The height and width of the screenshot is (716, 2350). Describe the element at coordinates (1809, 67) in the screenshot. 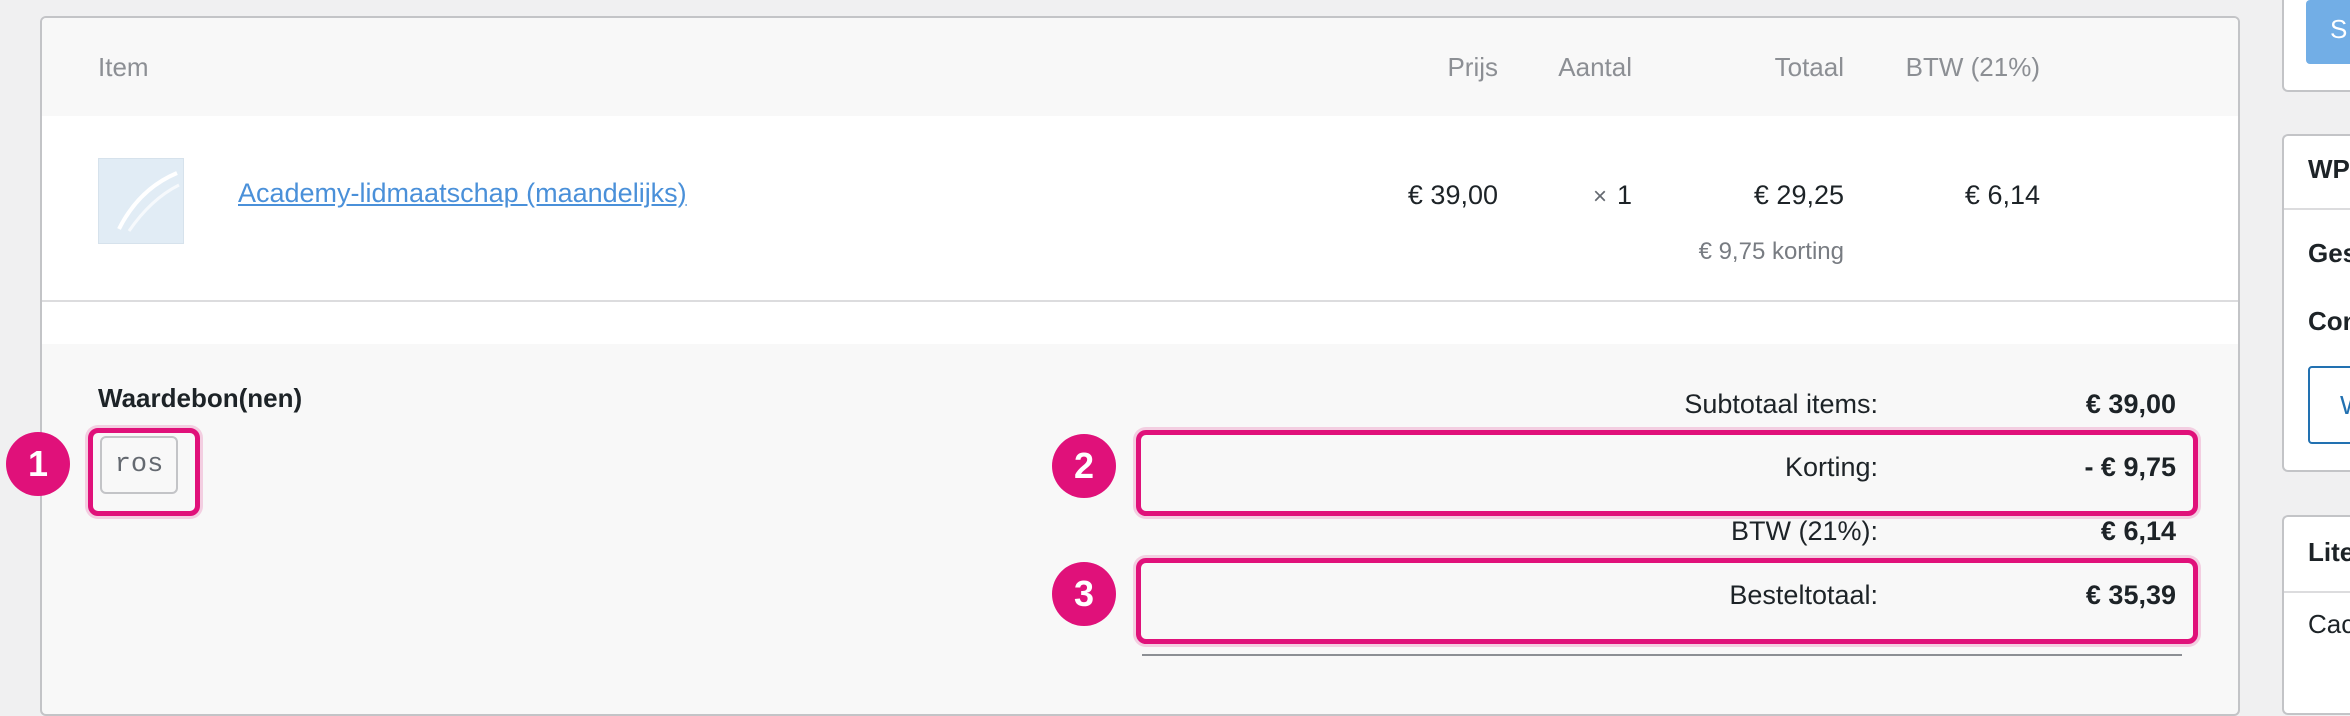

I see `header-totaal: Totaal` at that location.